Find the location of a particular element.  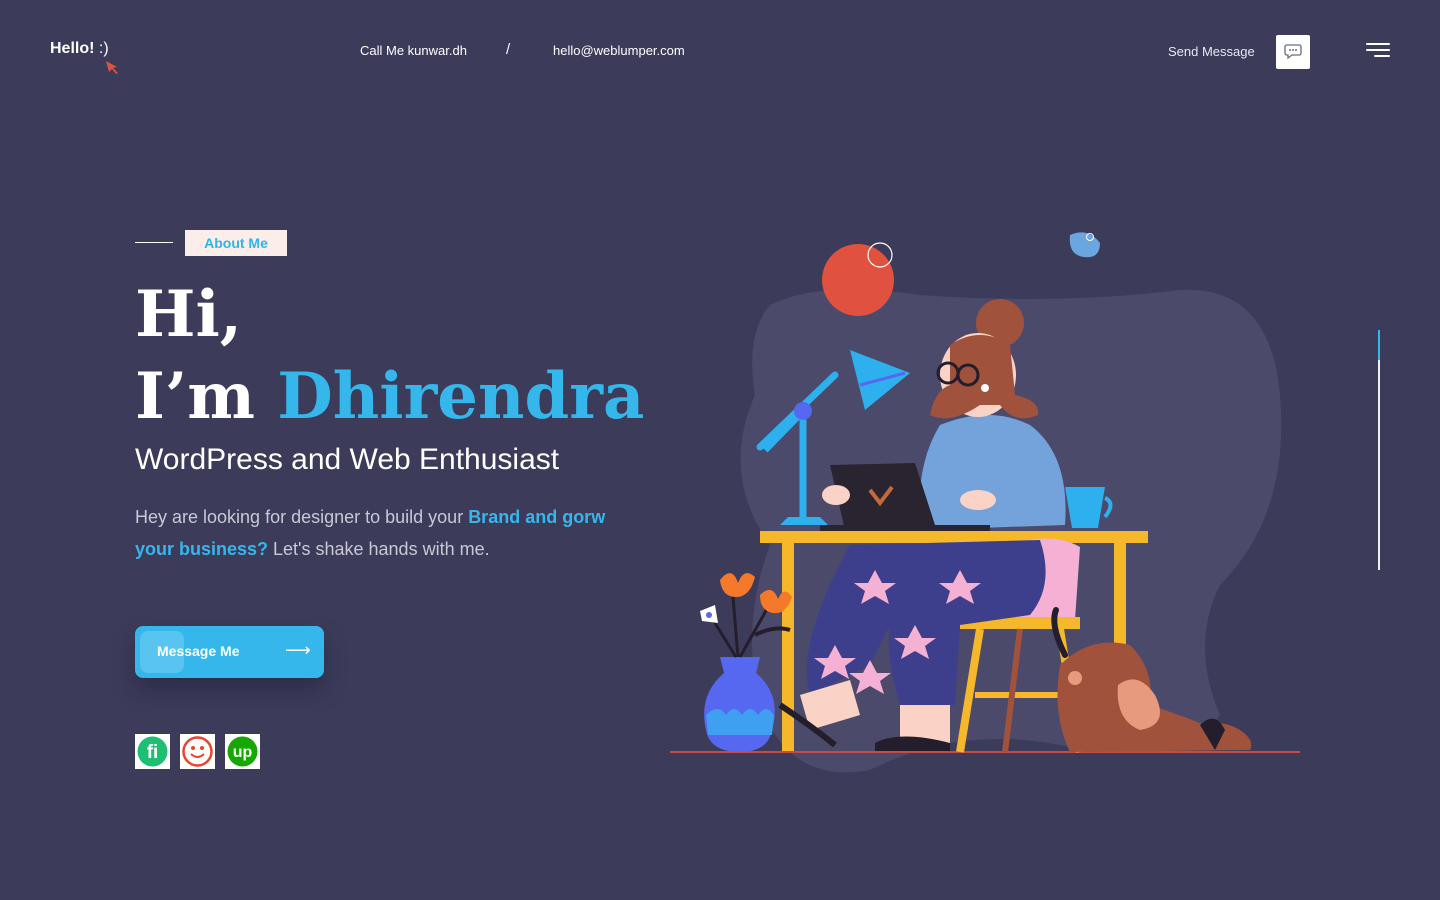

svg-text: up is located at coordinates (243, 752).